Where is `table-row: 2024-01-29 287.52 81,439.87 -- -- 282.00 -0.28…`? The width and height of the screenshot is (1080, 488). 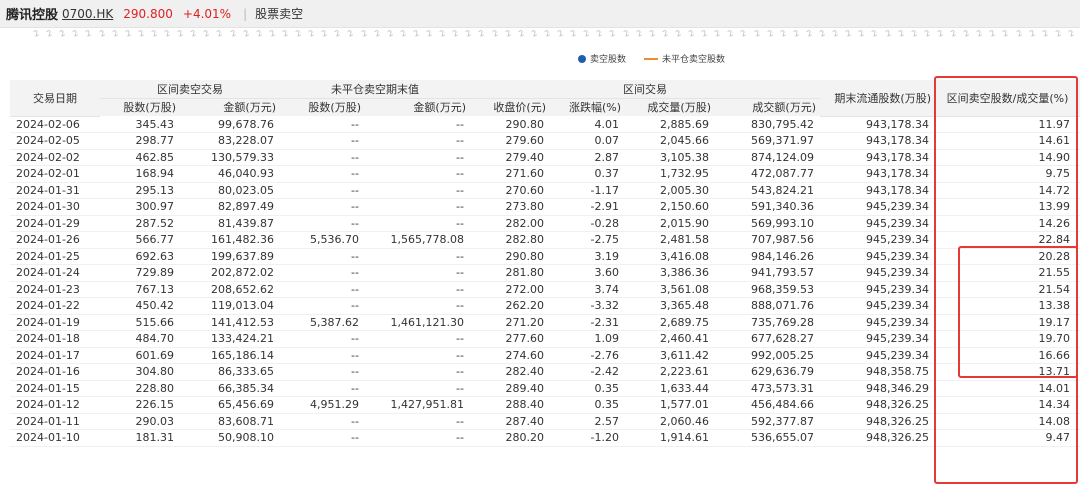 table-row: 2024-01-29 287.52 81,439.87 -- -- 282.00 -0.28… is located at coordinates (545, 223).